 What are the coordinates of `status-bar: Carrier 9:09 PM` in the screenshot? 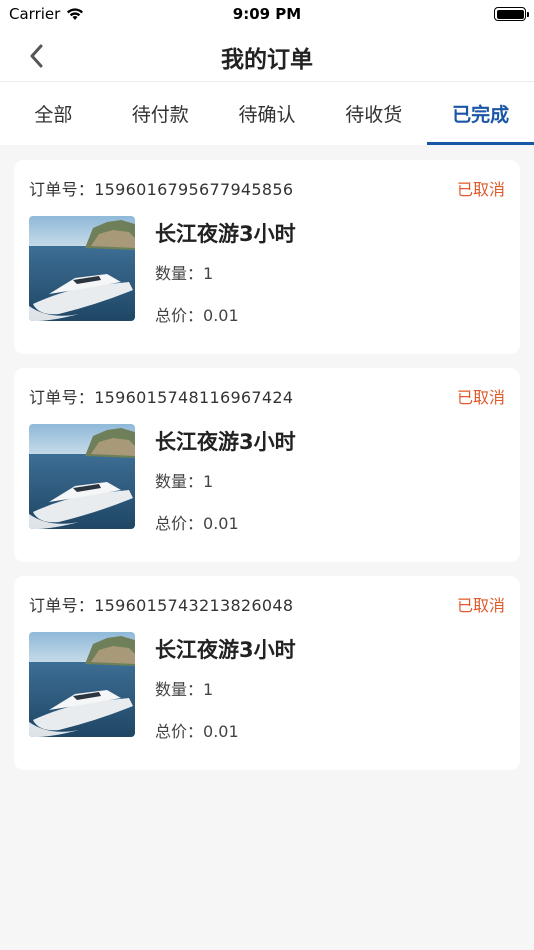 It's located at (267, 14).